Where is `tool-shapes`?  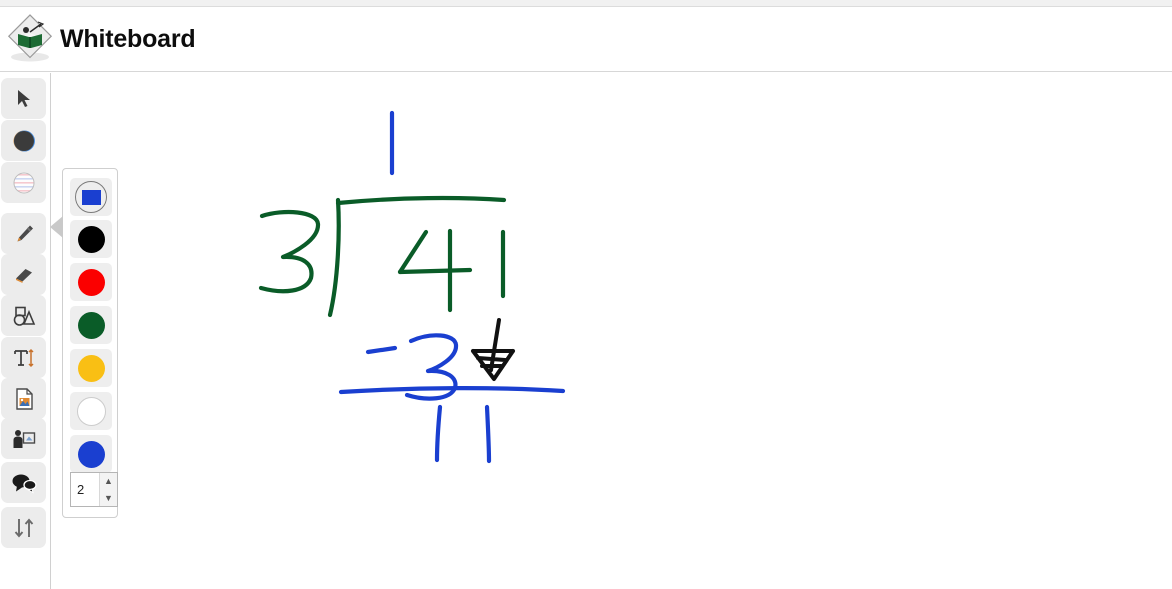 tool-shapes is located at coordinates (23, 315).